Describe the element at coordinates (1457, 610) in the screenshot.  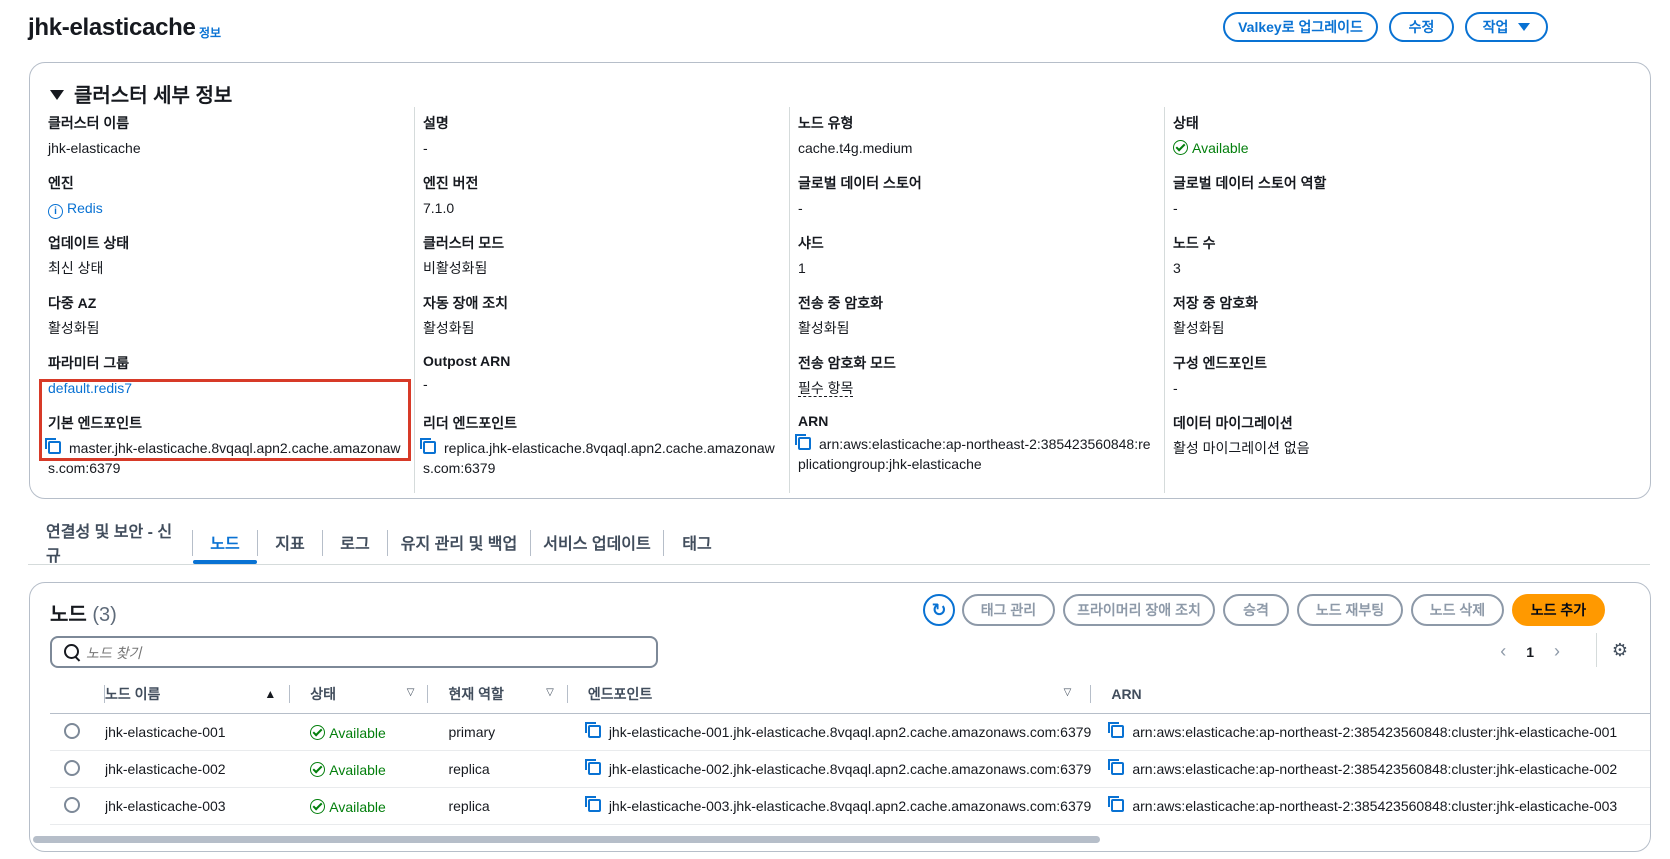
I see `delete-nodes-button: 노드 삭제` at that location.